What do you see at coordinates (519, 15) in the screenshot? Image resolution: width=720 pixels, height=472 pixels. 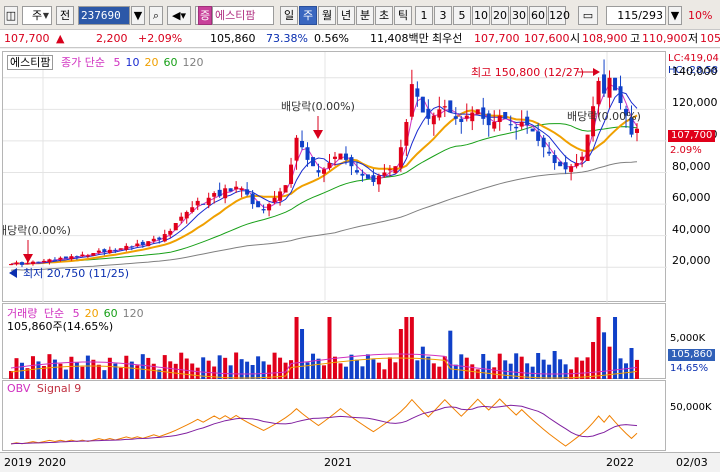 I see `interval-button-30: 30` at bounding box center [519, 15].